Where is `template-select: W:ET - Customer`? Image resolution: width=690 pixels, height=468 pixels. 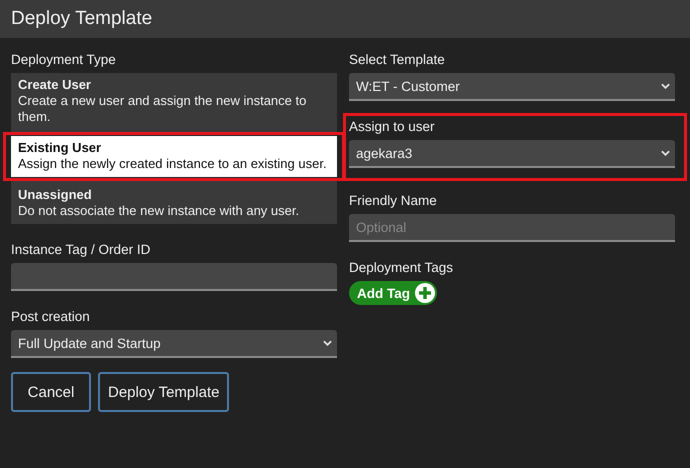
template-select: W:ET - Customer is located at coordinates (512, 87).